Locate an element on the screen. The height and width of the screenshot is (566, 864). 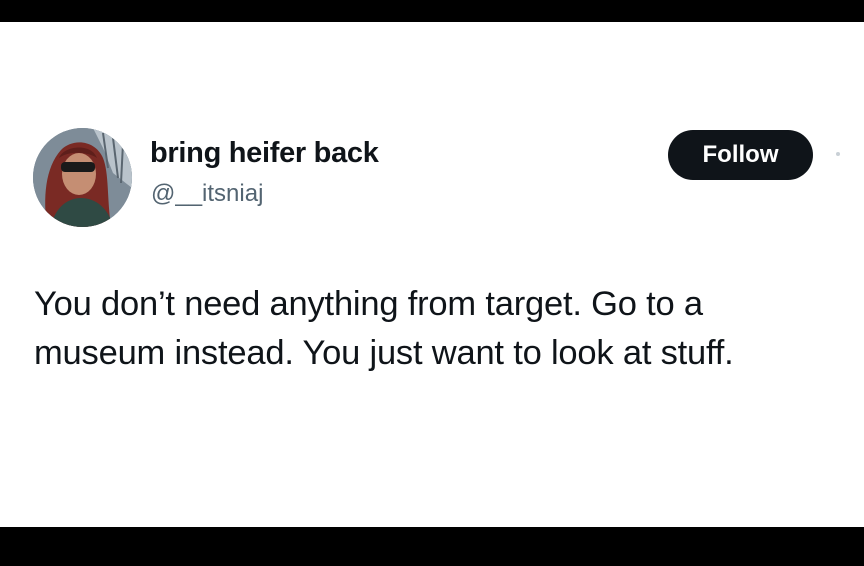
follow-button: Follow is located at coordinates (740, 155).